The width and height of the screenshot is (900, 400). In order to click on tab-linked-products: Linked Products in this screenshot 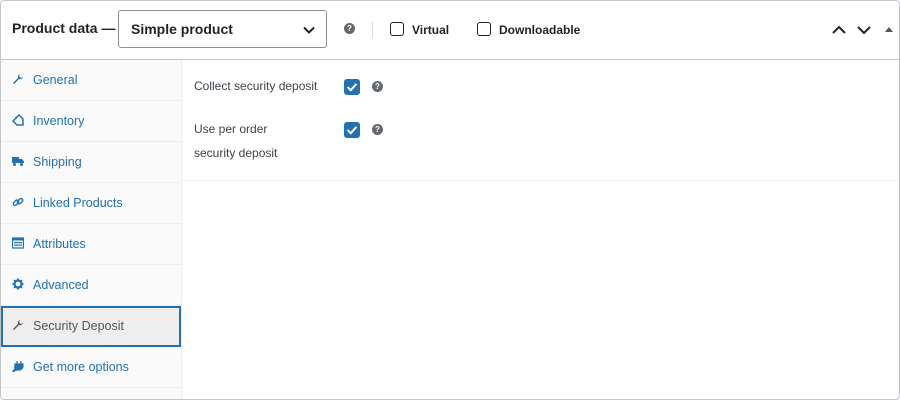, I will do `click(91, 203)`.